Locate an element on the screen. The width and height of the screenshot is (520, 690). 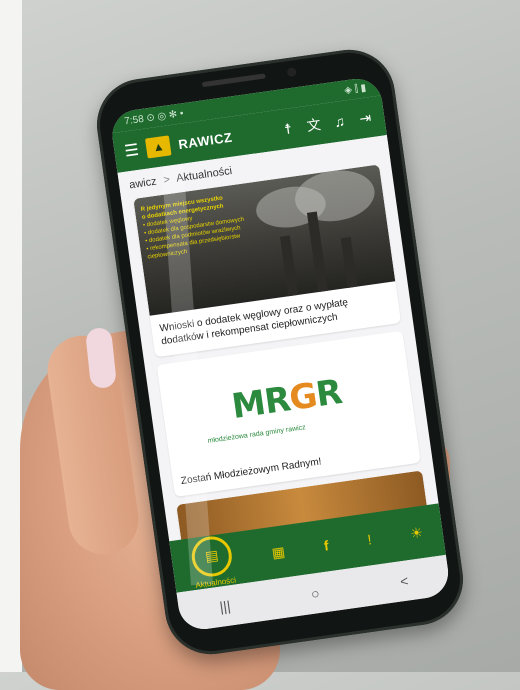
rawicz-logo: ▲ is located at coordinates (158, 147).